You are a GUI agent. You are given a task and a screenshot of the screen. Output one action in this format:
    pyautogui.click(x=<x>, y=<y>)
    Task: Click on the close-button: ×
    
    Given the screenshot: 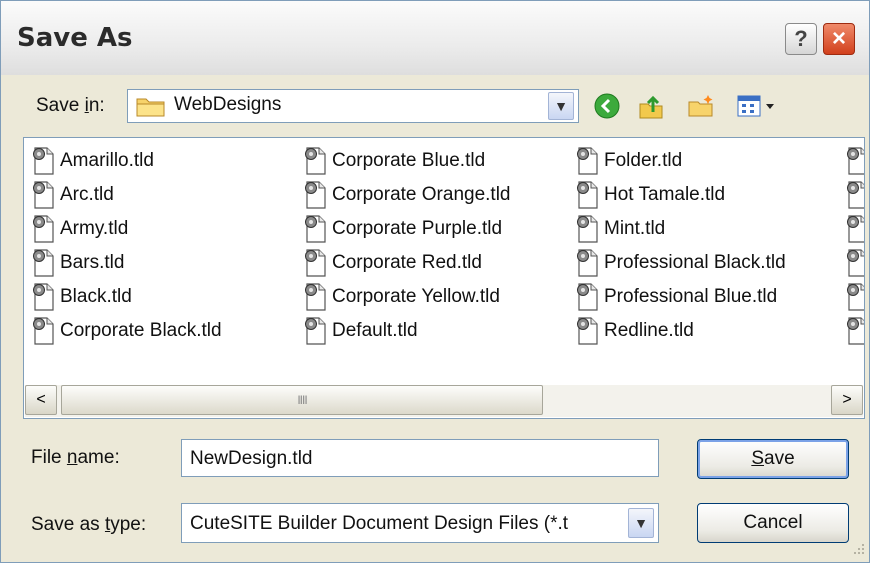 What is the action you would take?
    pyautogui.click(x=839, y=39)
    